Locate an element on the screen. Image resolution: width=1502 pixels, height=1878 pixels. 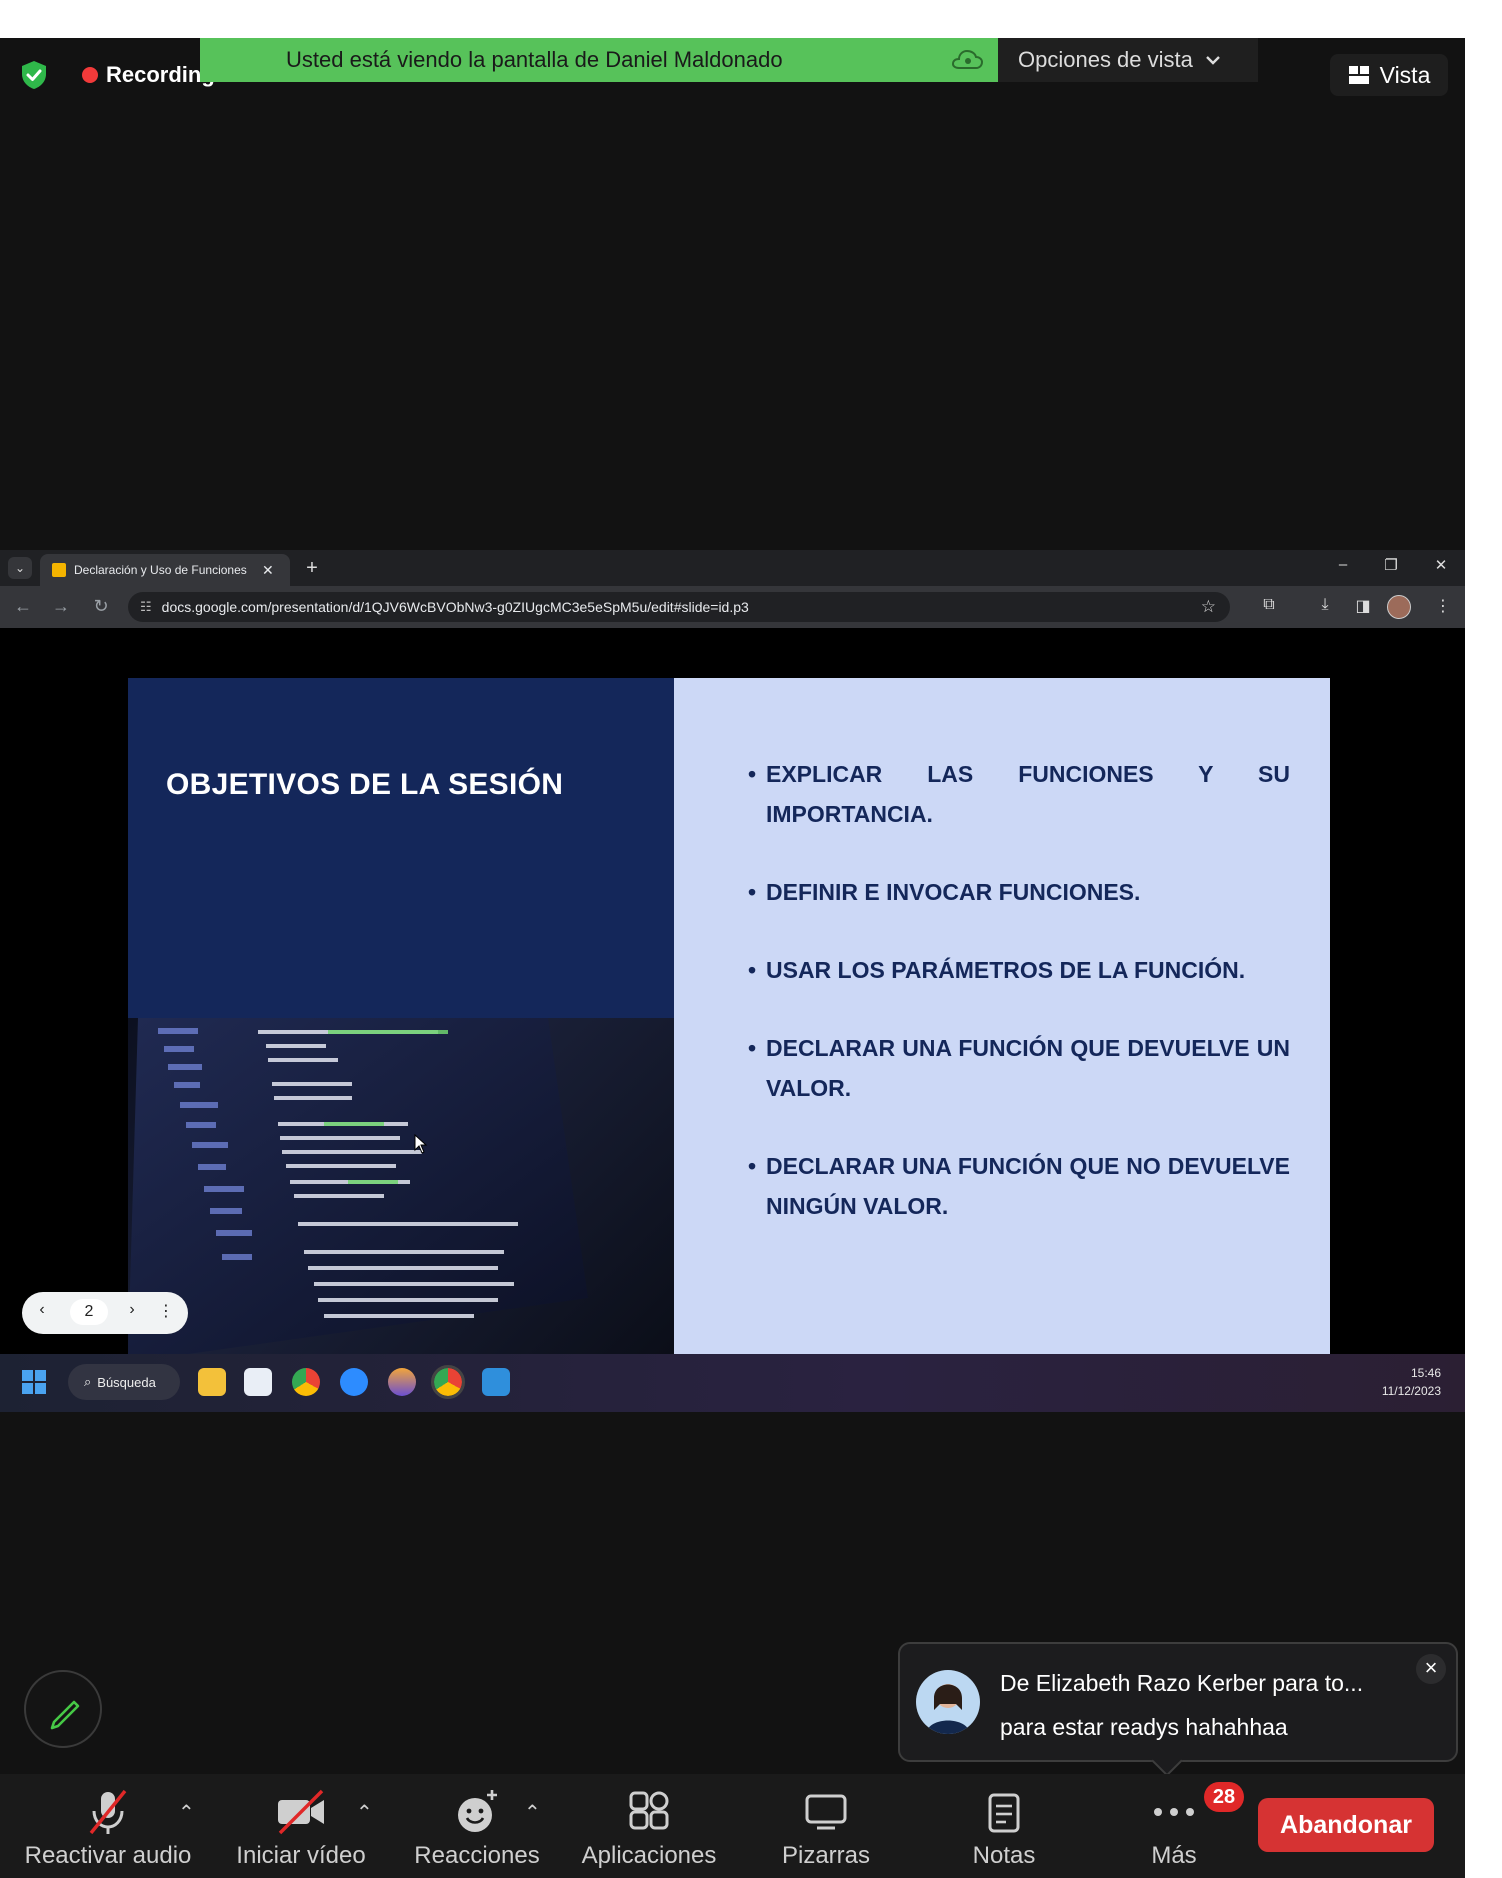
tab-close-icon: ✕ is located at coordinates (268, 570).